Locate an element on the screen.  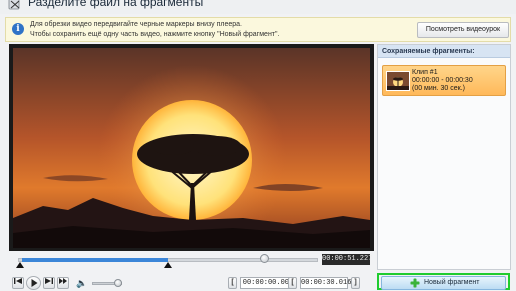
fragments-header: Сохраняемые фрагменты: is located at coordinates (444, 51).